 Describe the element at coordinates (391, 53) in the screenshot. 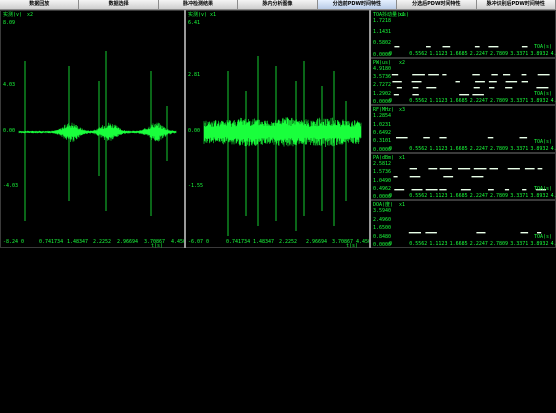

I see `pdw-panel-1-xtick-1: 0` at that location.